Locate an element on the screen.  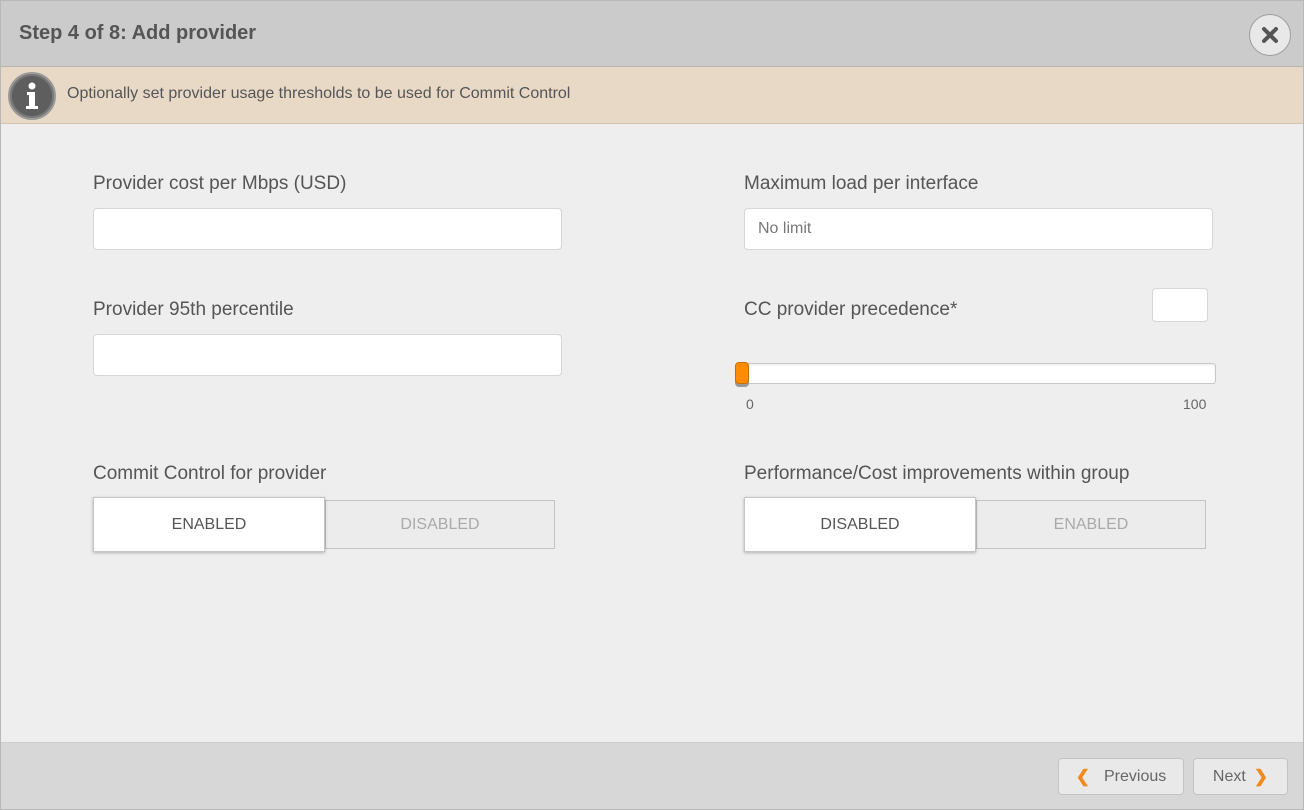
cost-per-mbps-input is located at coordinates (327, 229).